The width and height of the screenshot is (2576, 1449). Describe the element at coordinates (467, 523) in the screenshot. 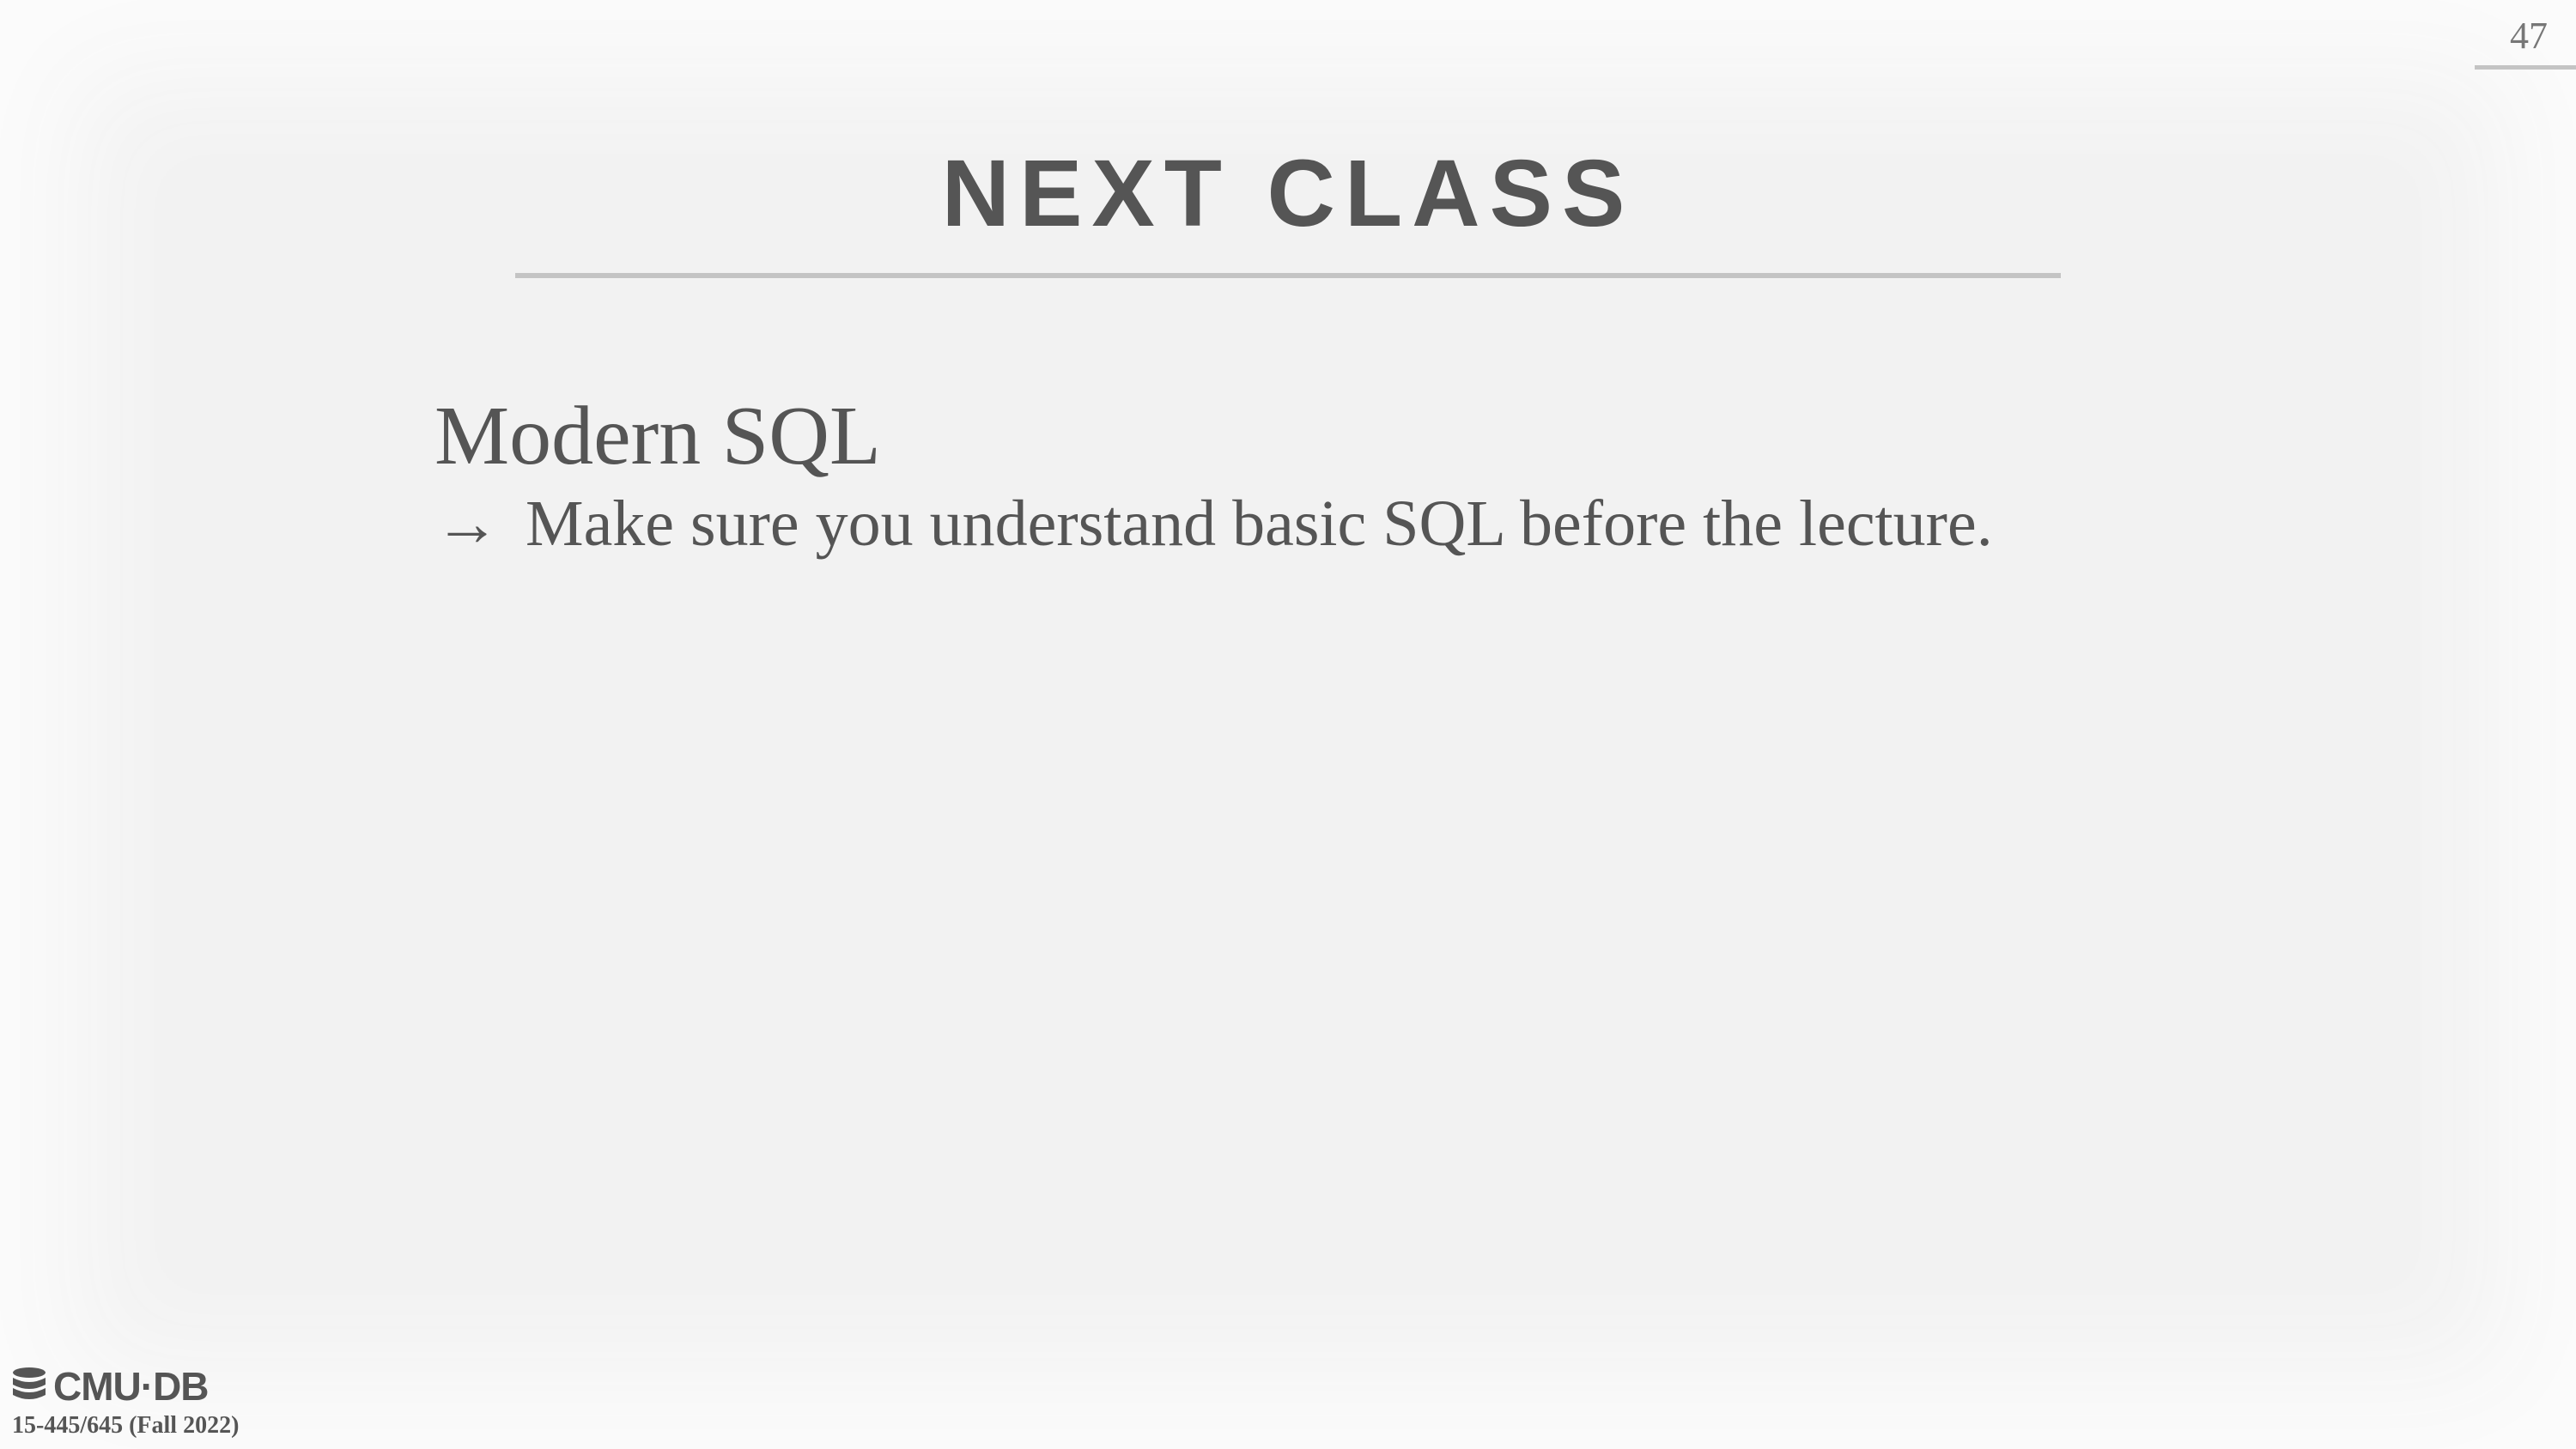

I see `arrow-icon: →` at that location.